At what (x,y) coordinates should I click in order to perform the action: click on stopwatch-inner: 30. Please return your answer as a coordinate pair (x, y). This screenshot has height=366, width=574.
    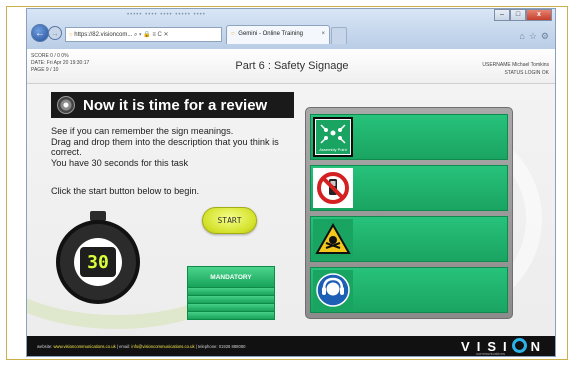
    Looking at the image, I should click on (98, 262).